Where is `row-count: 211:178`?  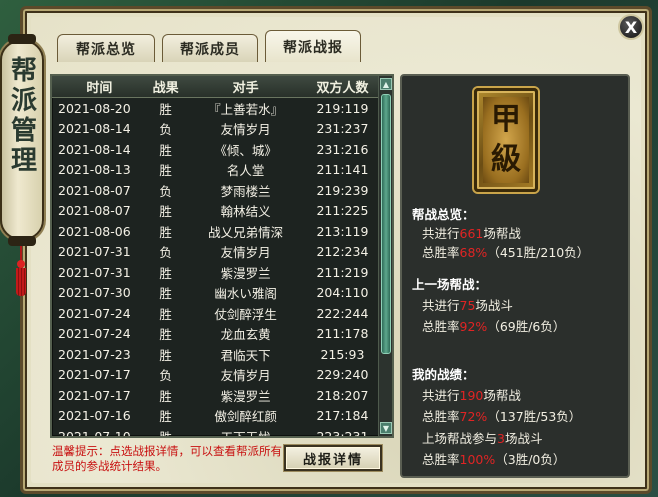 row-count: 211:178 is located at coordinates (342, 334).